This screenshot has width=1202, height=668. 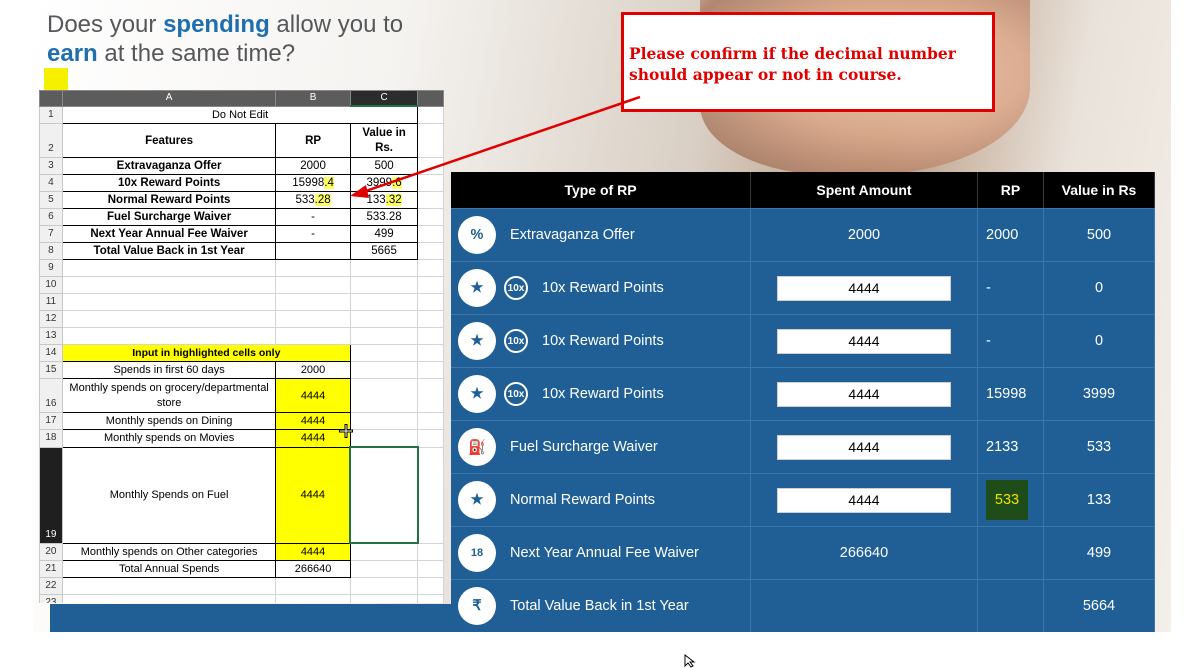 I want to click on column-header-c: C, so click(x=384, y=98).